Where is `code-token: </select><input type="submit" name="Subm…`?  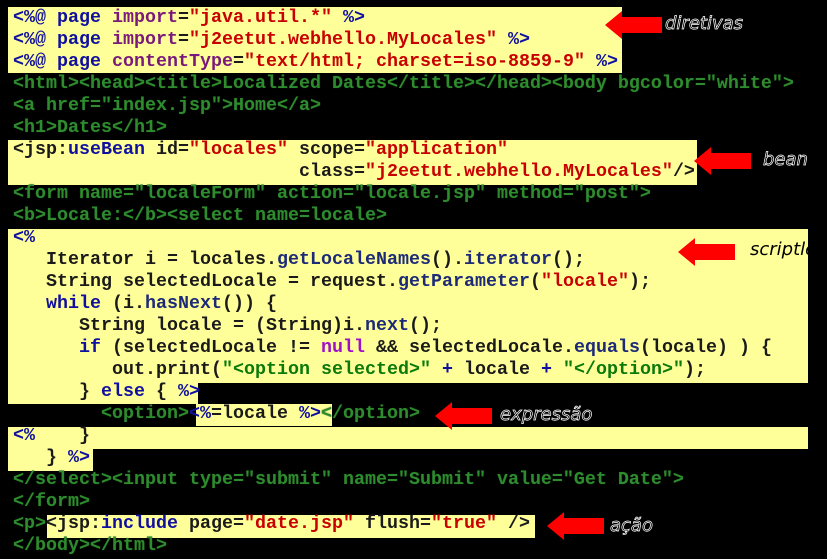 code-token: </select><input type="submit" name="Subm… is located at coordinates (348, 479).